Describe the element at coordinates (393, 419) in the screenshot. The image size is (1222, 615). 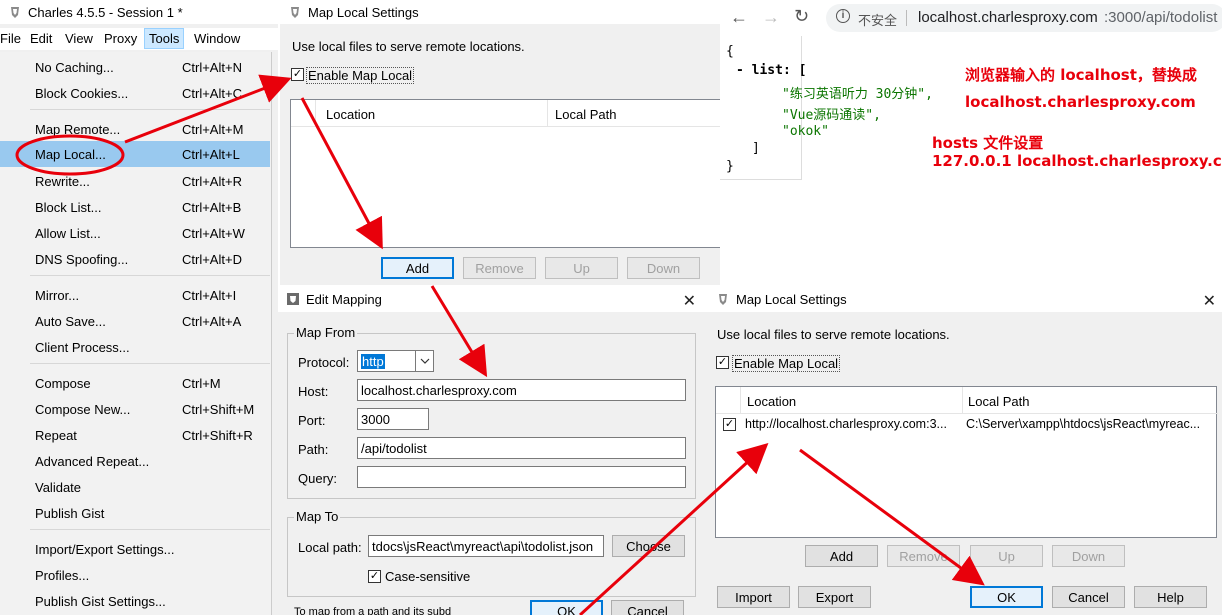
I see `port-input: 3000` at that location.